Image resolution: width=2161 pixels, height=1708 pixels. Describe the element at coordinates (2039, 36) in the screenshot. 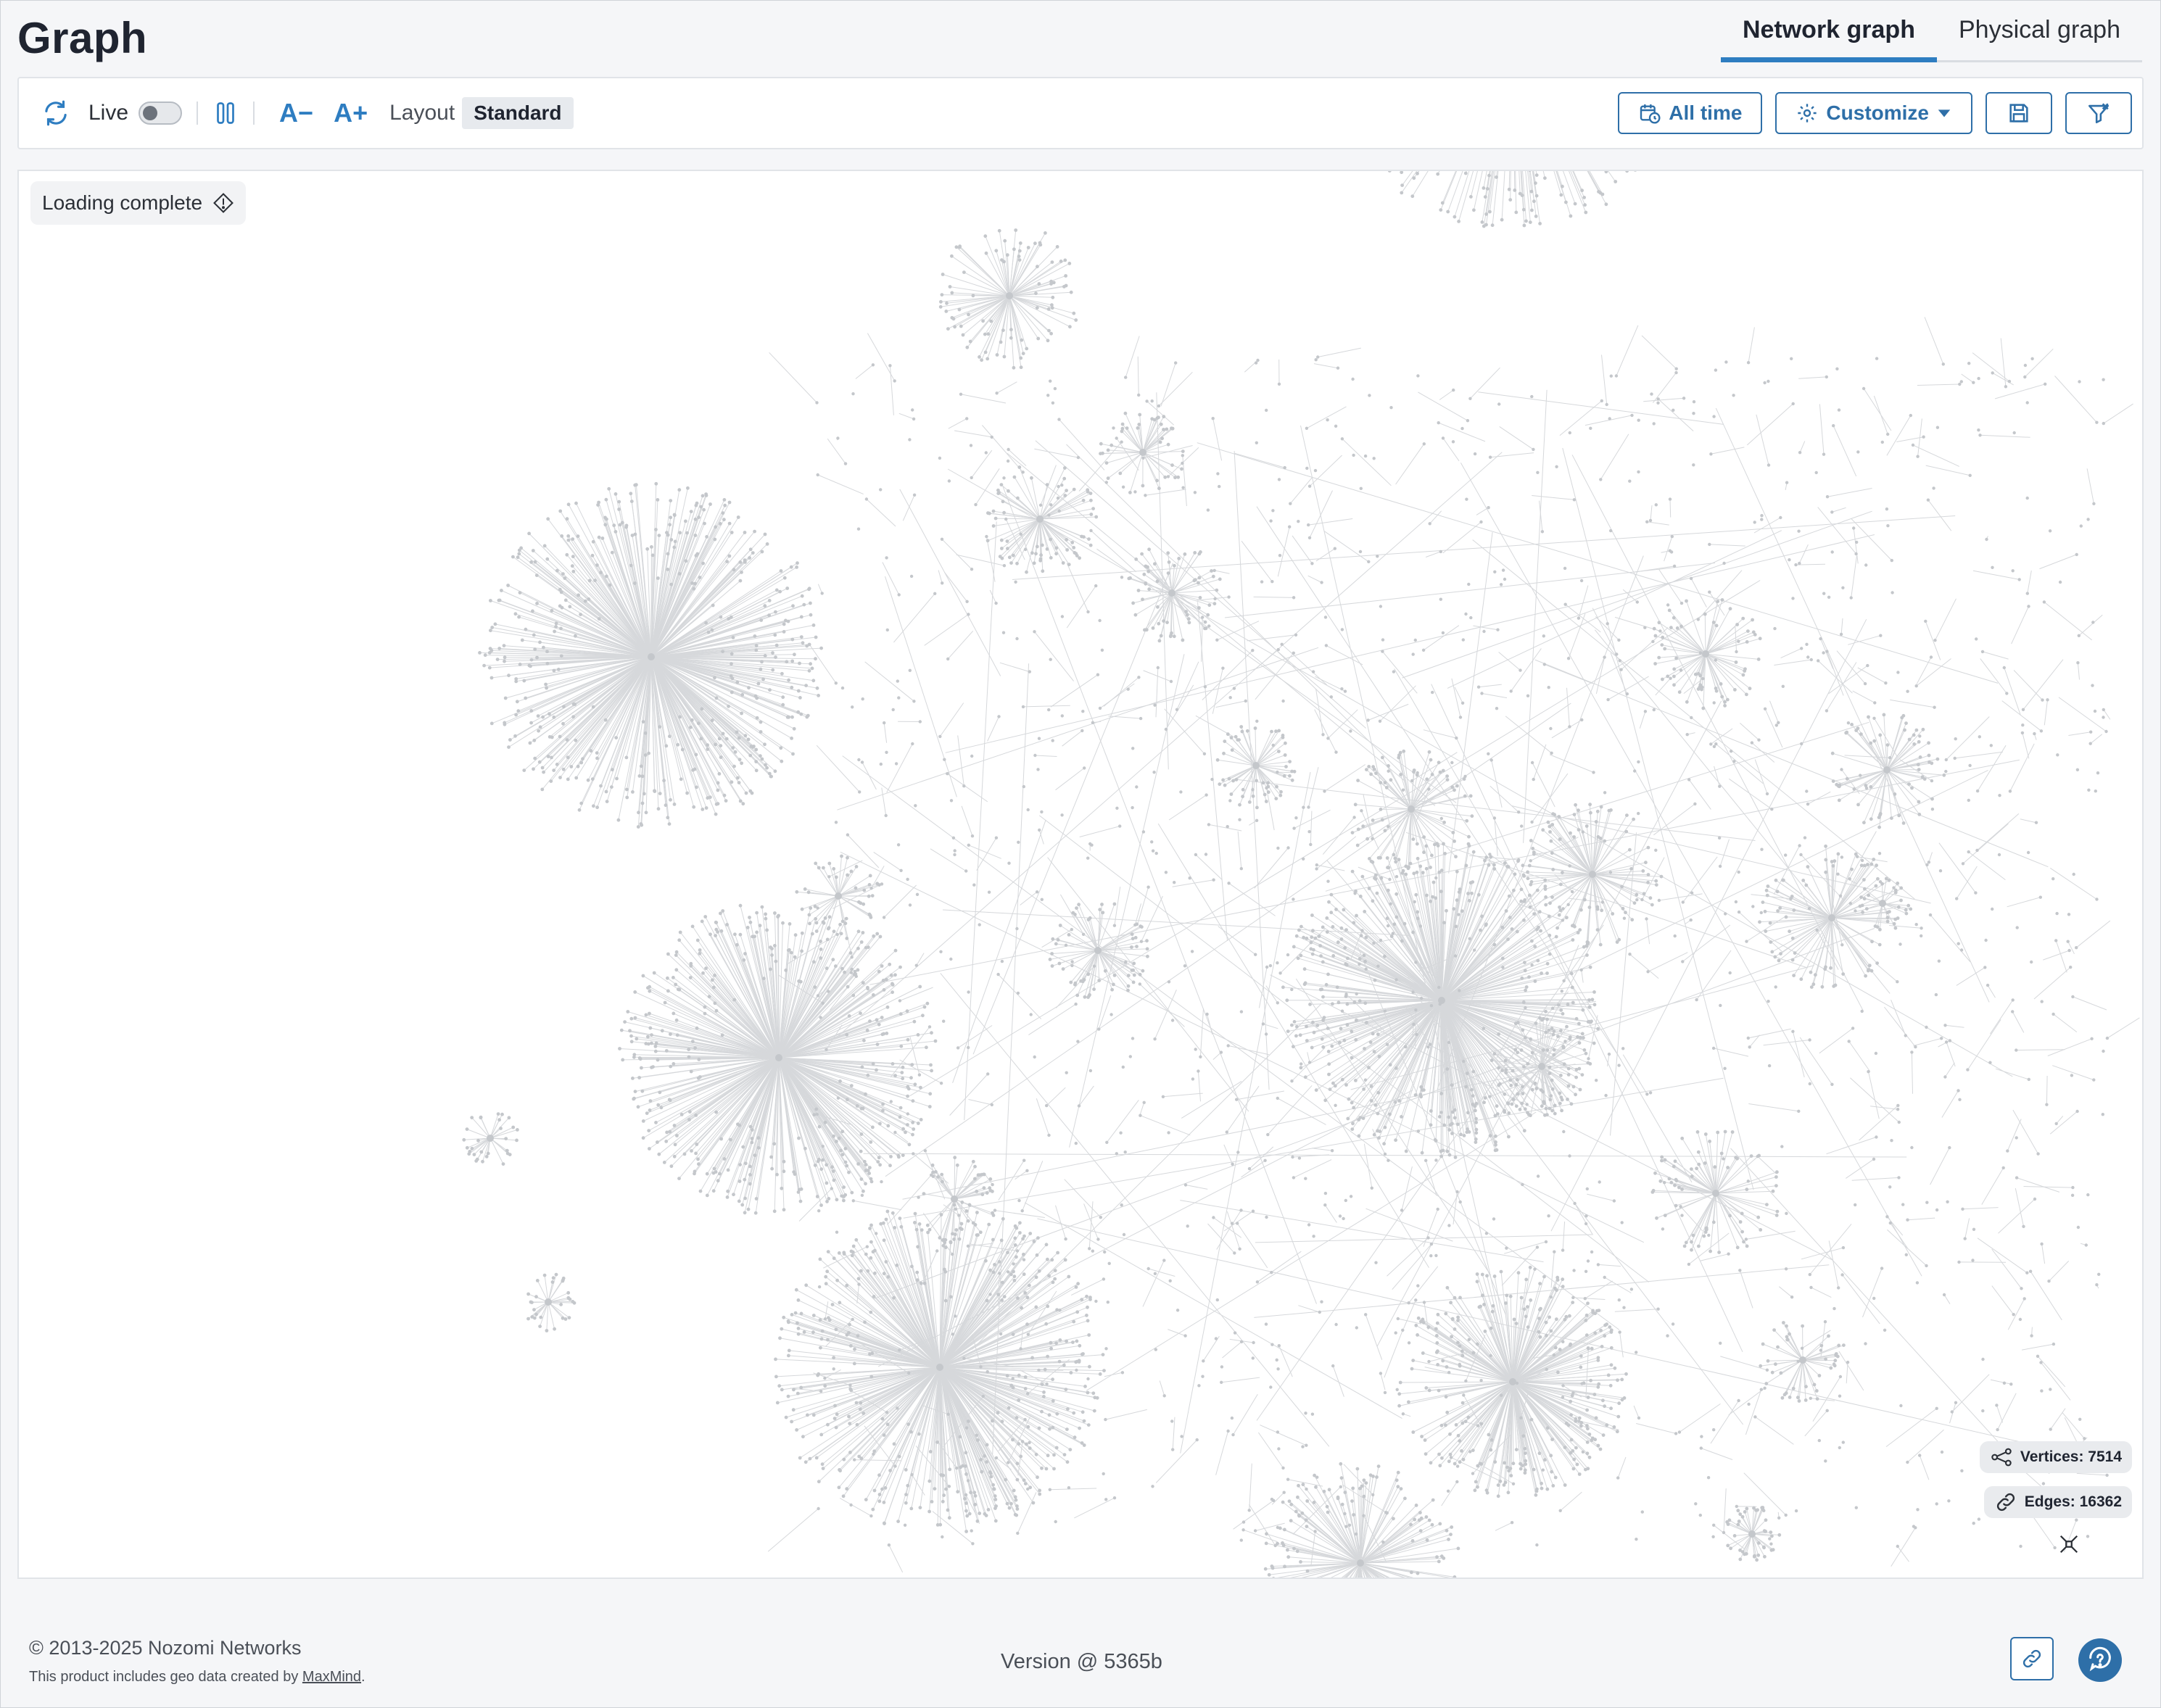

I see `tab-physical-graph: Physical graph` at that location.